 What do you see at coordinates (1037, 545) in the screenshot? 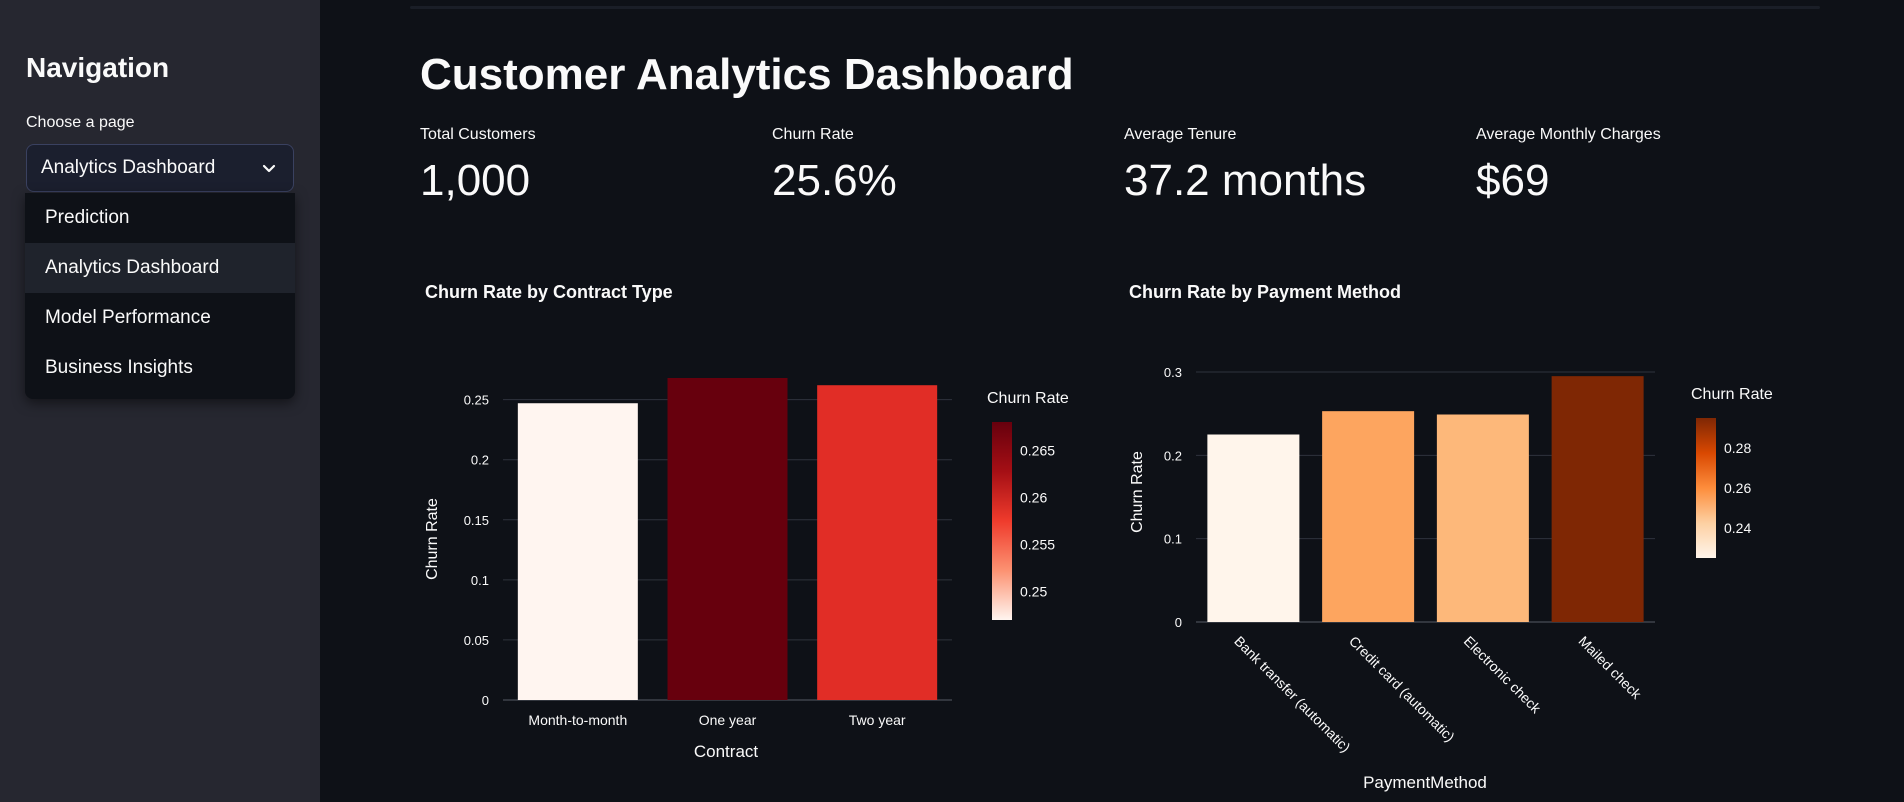
I see `colorbar-tick-label: 0.255` at bounding box center [1037, 545].